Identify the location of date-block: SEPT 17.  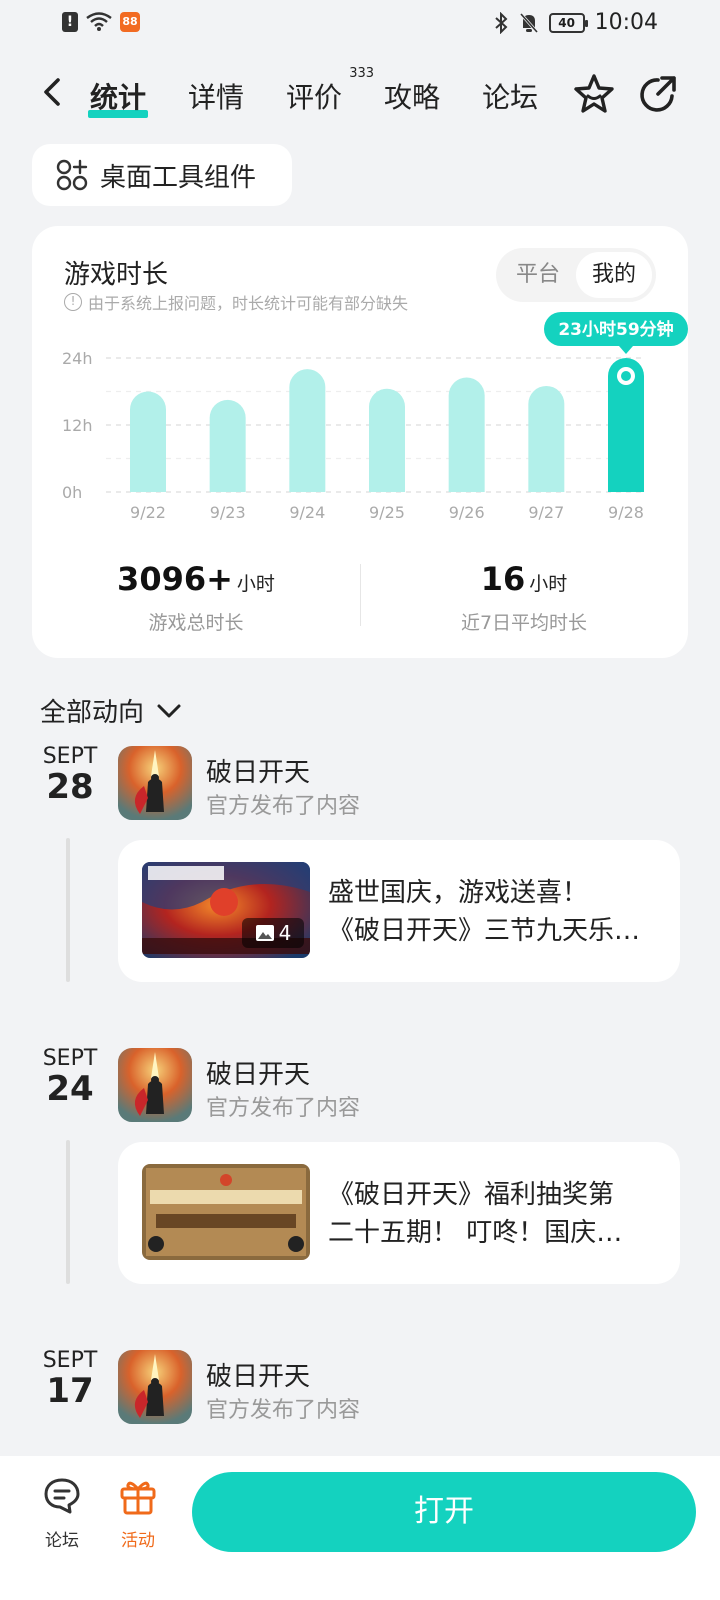
(70, 1379).